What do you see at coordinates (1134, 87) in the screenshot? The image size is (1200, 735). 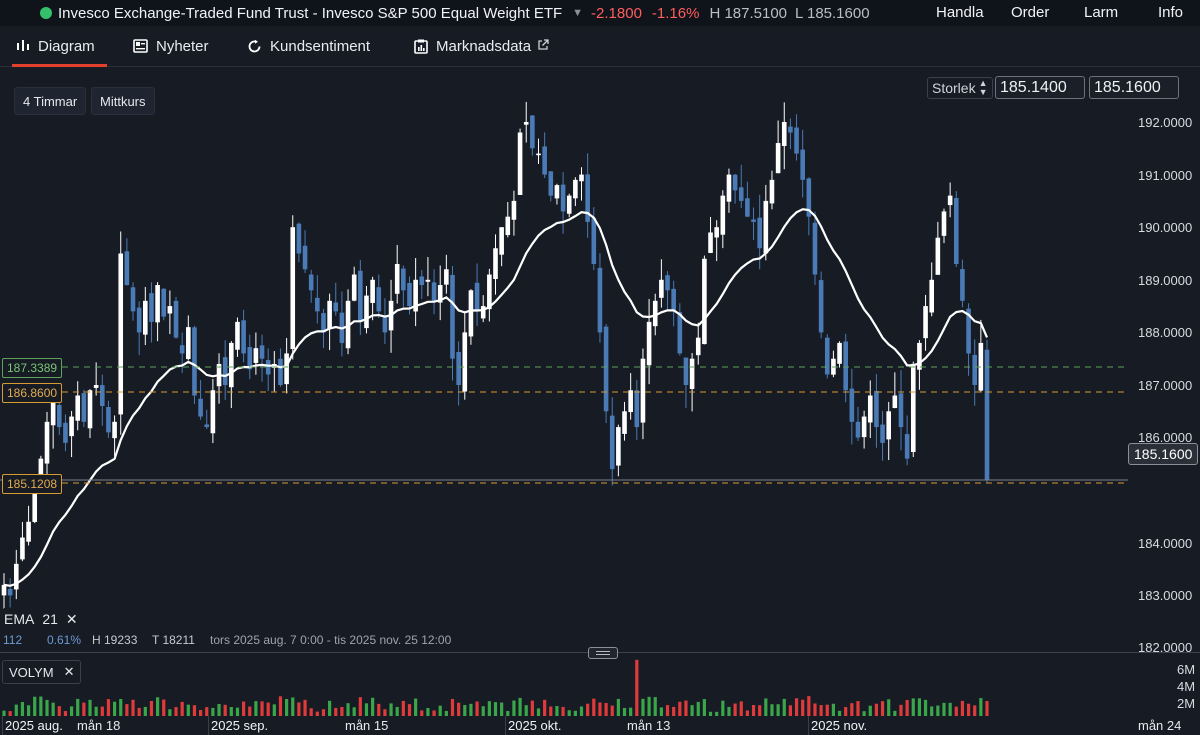 I see `ask-price-field: 185.1600` at bounding box center [1134, 87].